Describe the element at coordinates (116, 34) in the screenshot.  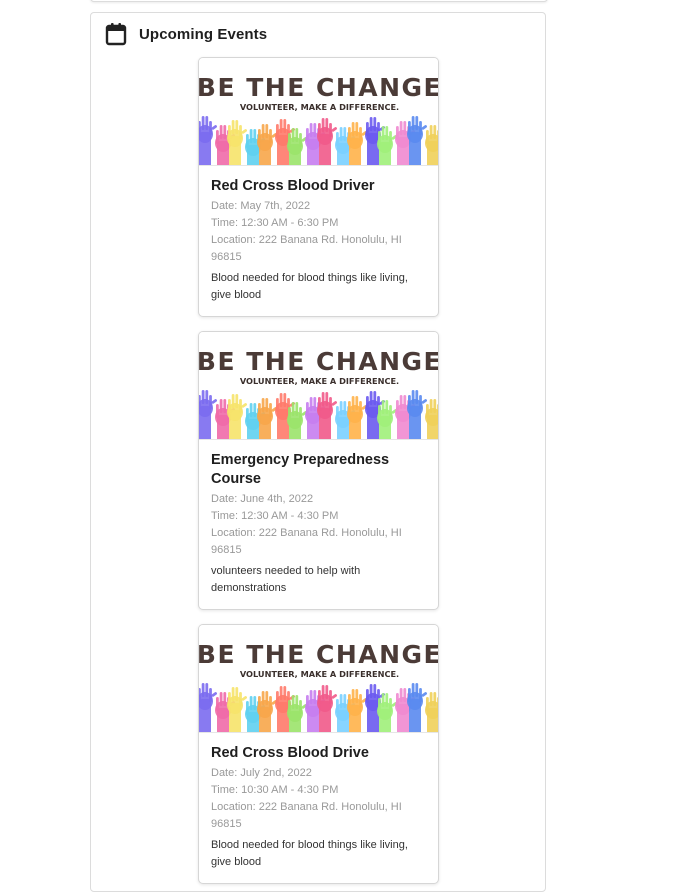
I see `calendar-icon` at that location.